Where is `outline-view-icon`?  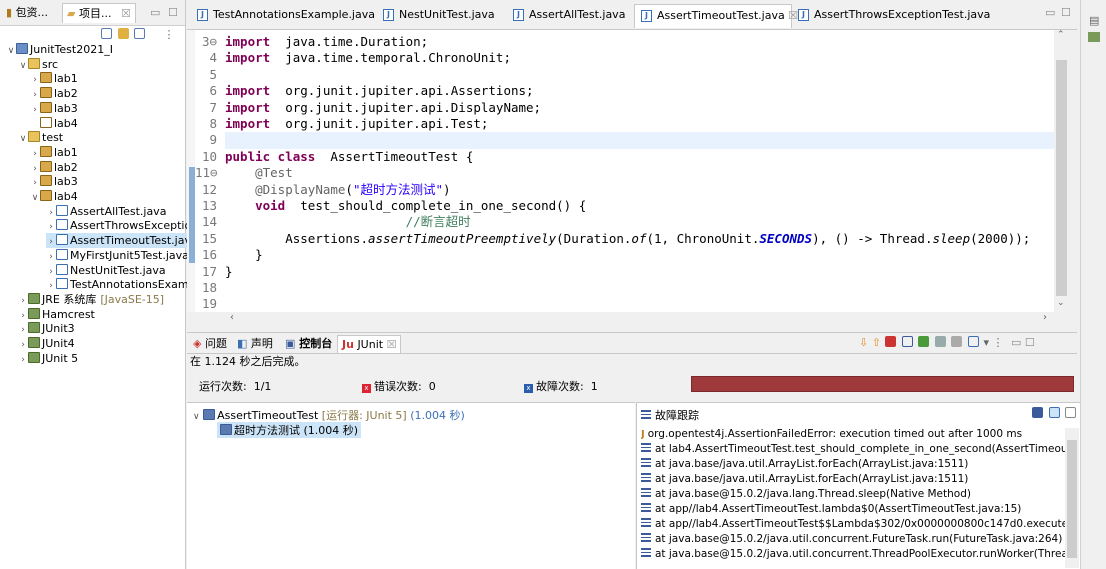
outline-view-icon is located at coordinates (1094, 37).